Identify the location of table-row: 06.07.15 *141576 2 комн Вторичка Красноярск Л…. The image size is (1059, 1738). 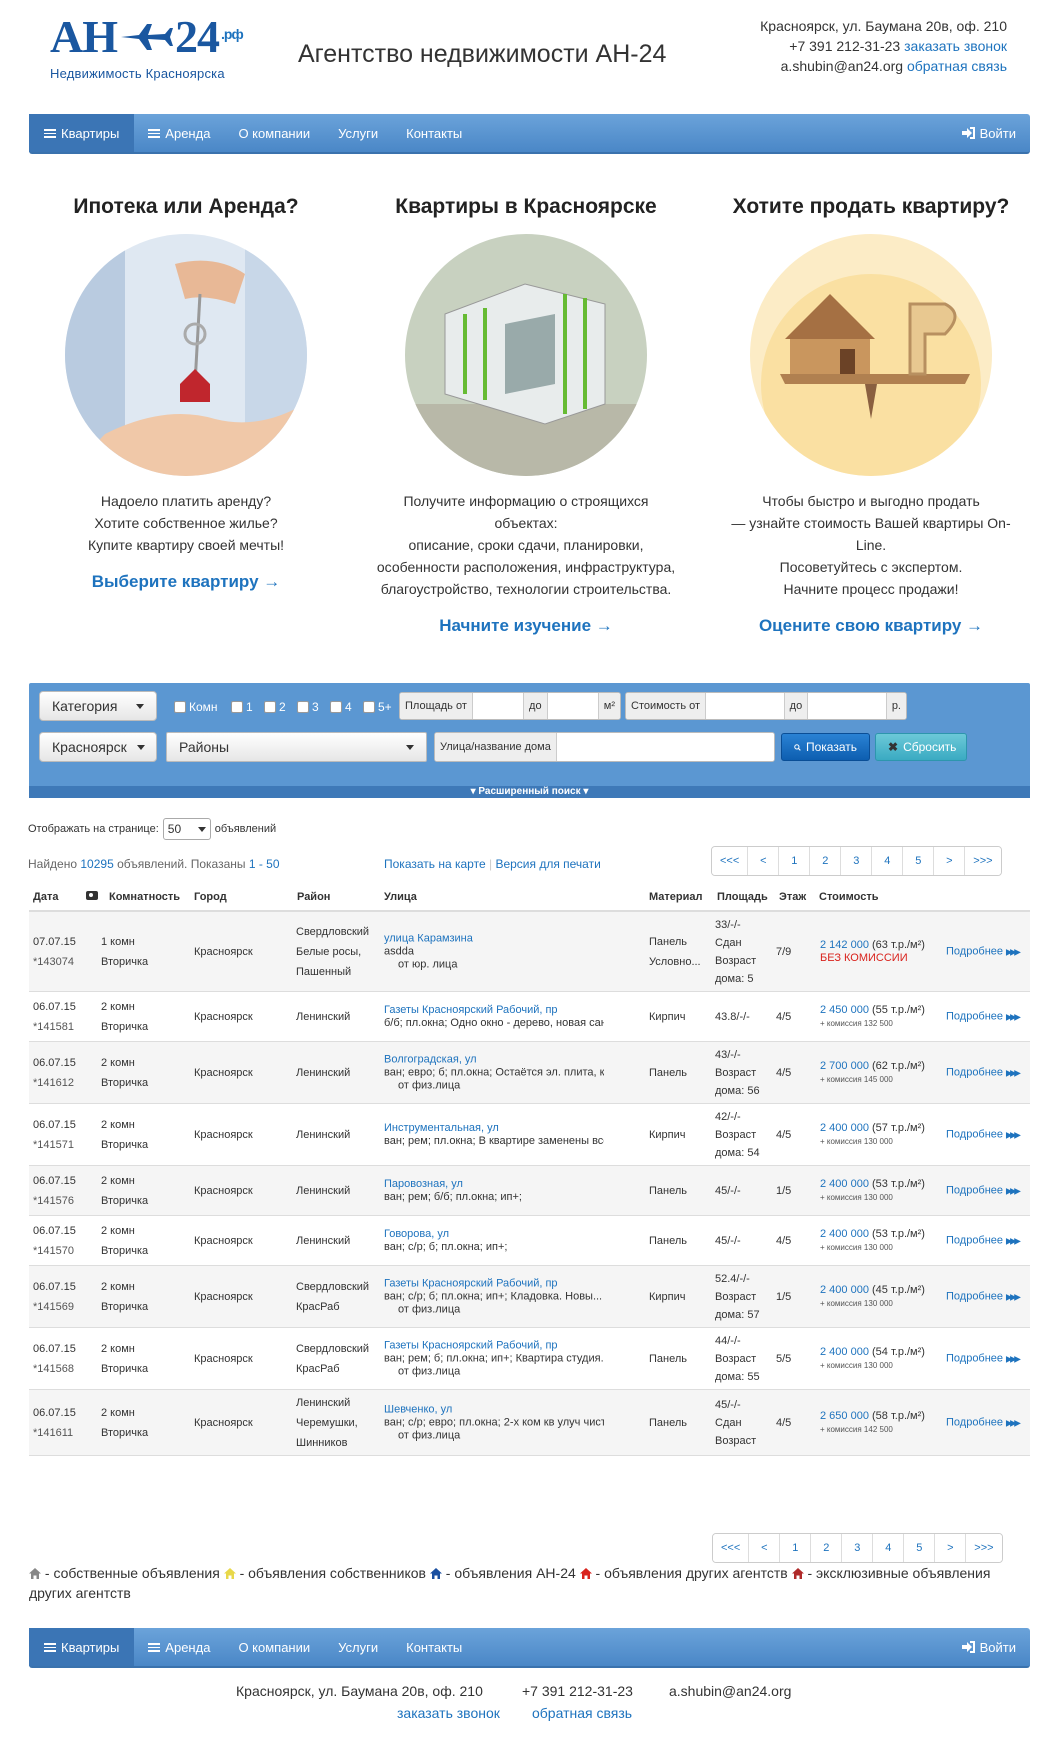
(529, 1191).